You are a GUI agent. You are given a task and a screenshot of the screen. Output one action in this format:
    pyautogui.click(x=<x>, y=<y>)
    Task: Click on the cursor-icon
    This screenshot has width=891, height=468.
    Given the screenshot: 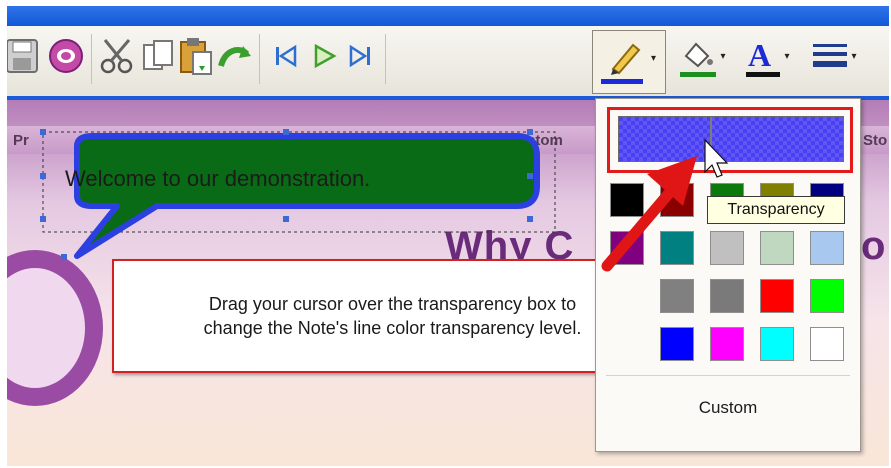 What is the action you would take?
    pyautogui.click(x=716, y=158)
    